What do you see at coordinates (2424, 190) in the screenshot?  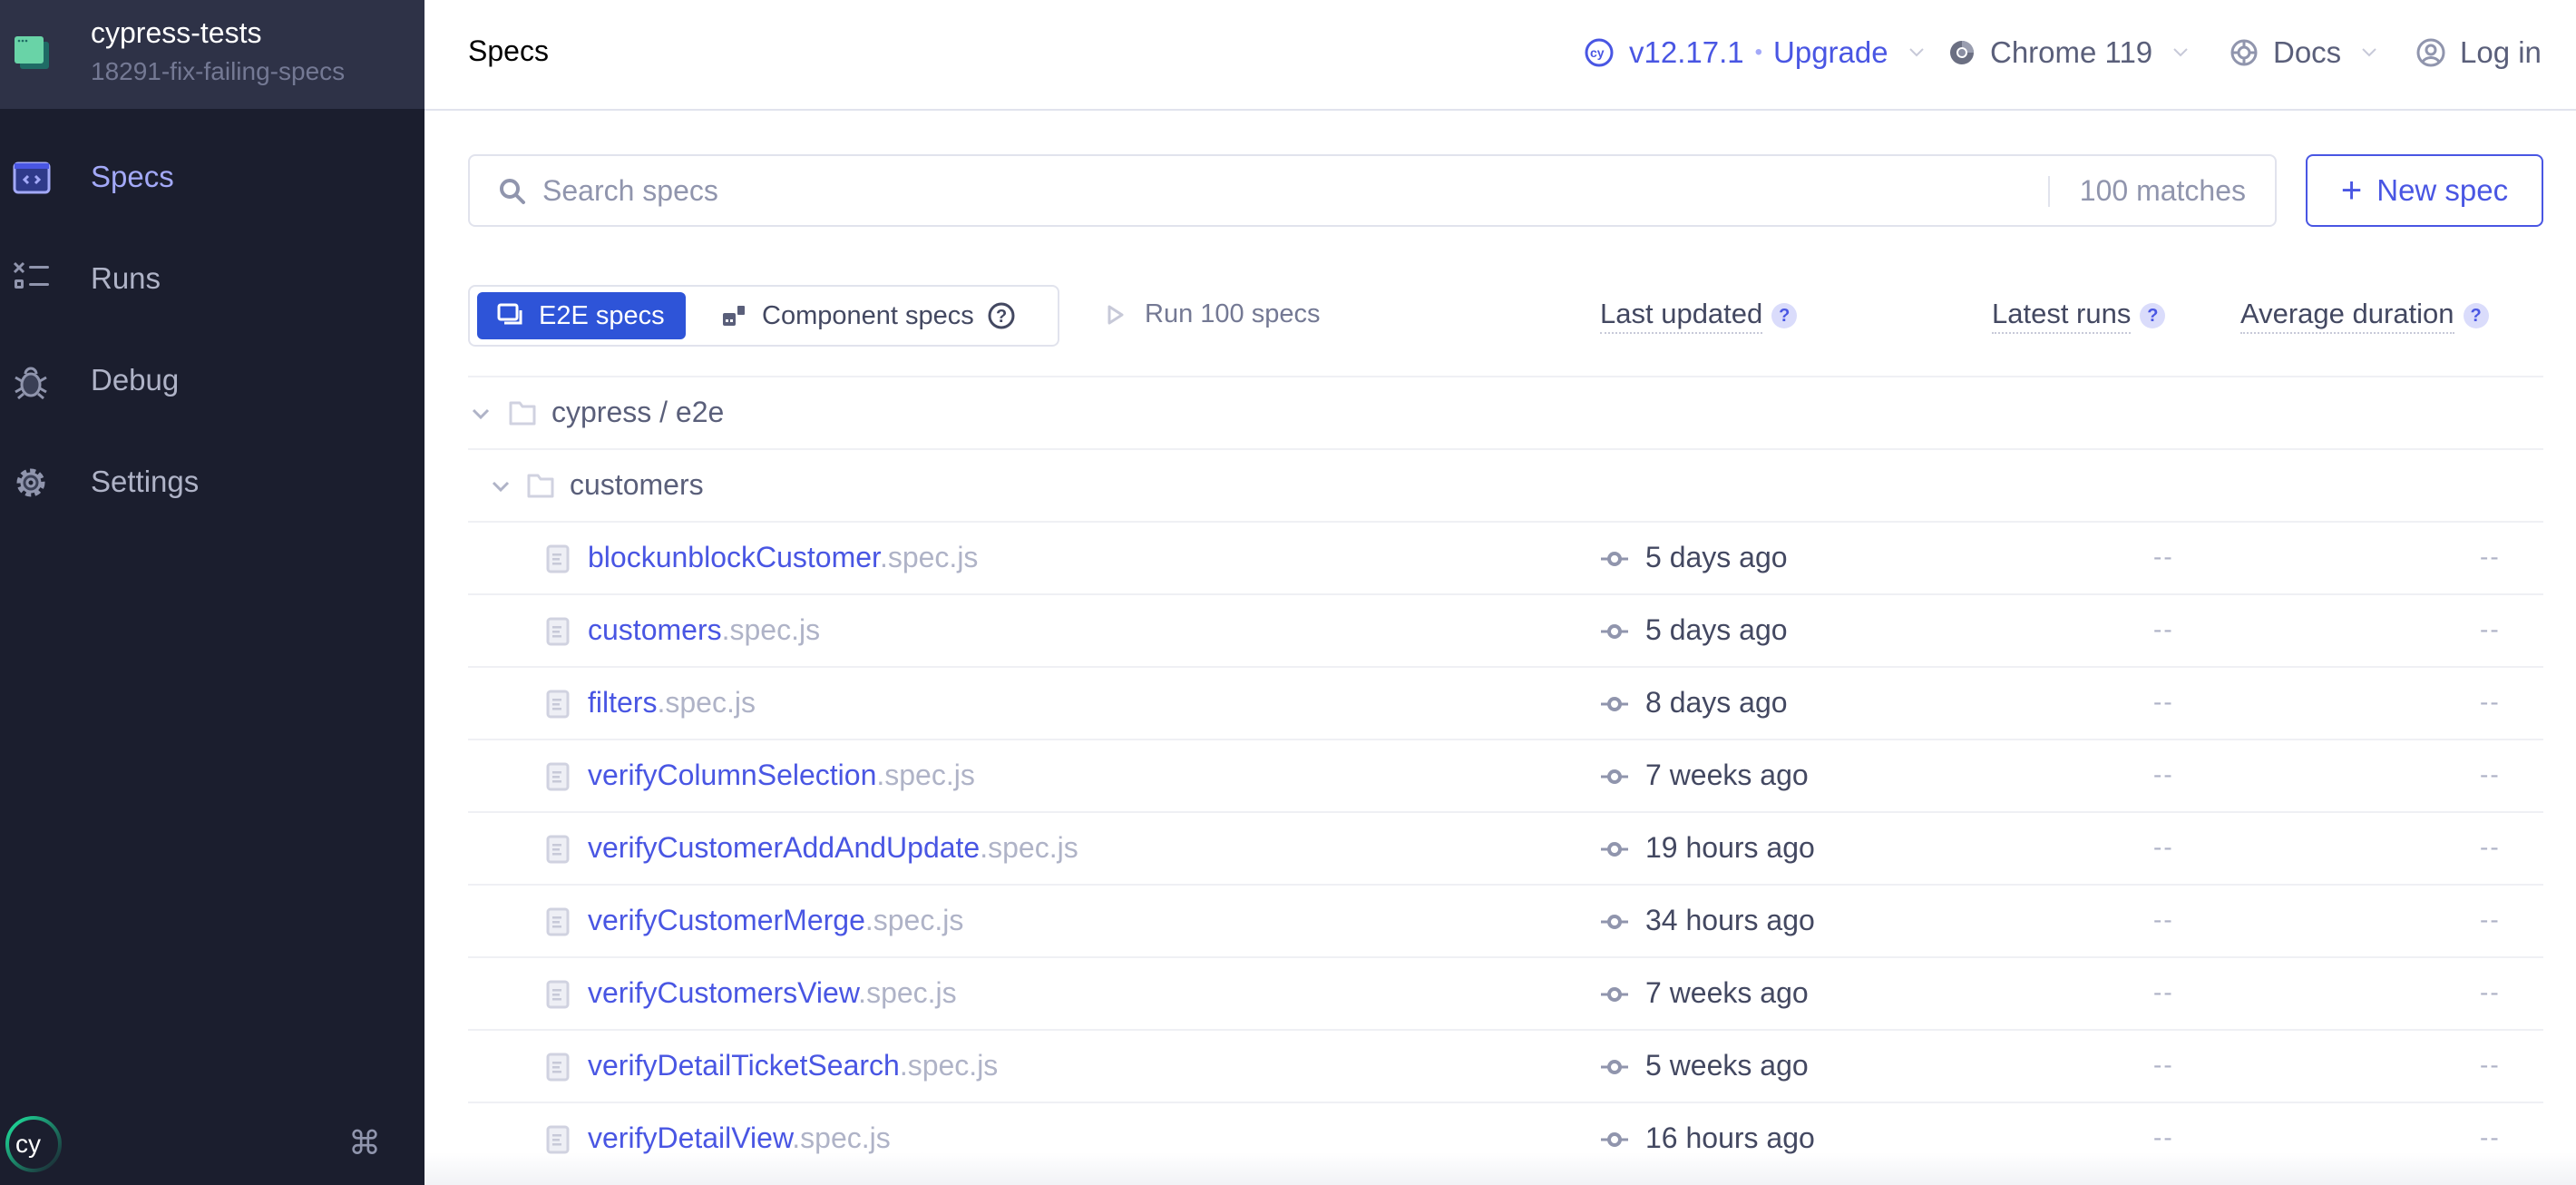 I see `new-spec-button: + New spec` at bounding box center [2424, 190].